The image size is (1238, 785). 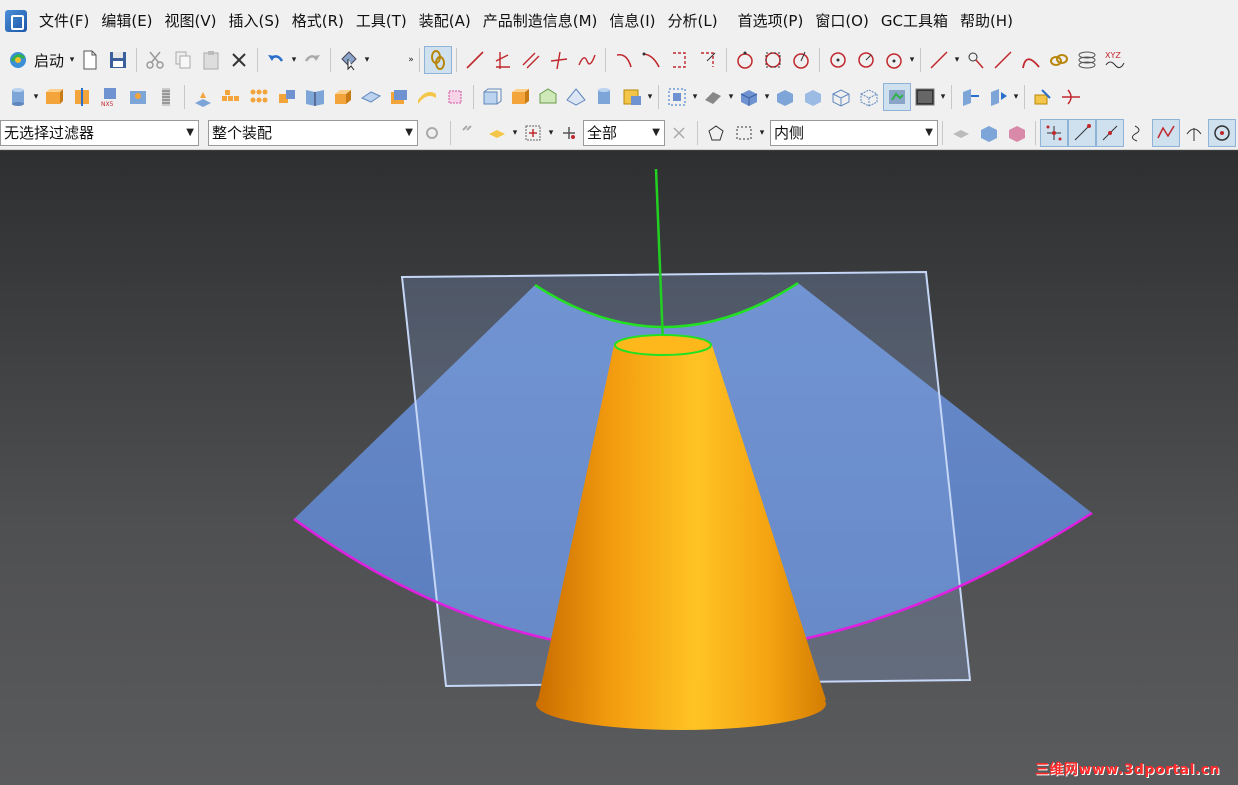 I want to click on circle-tangent-icon, so click(x=894, y=60).